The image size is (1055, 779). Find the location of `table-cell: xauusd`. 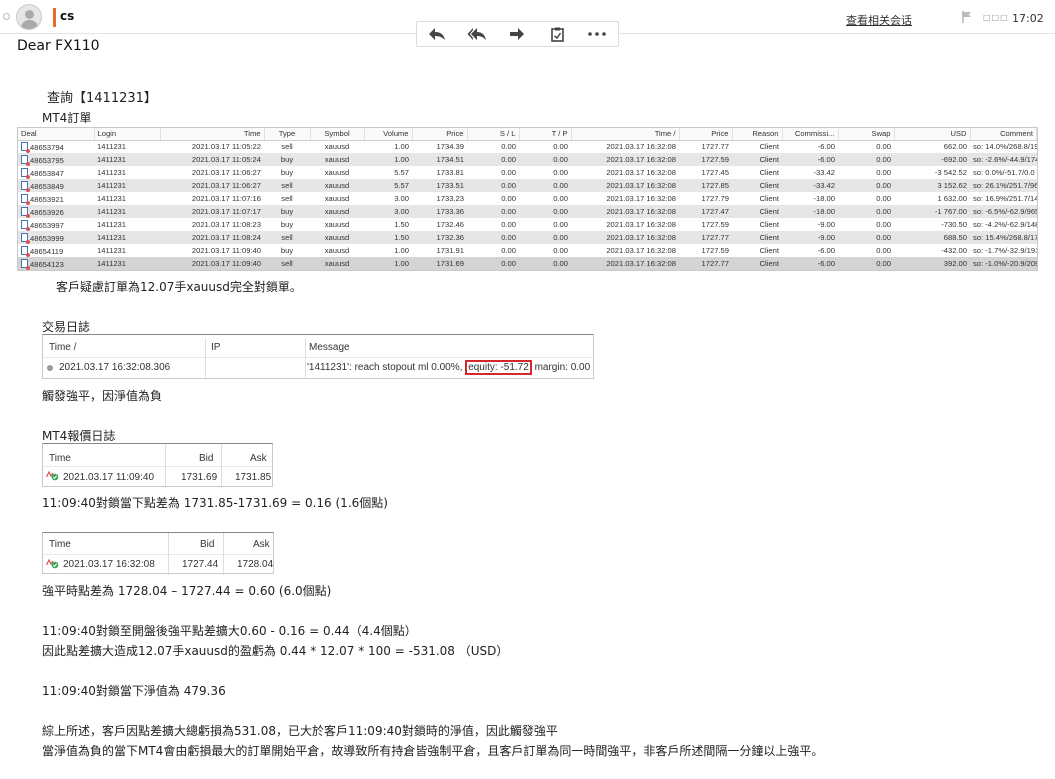

table-cell: xauusd is located at coordinates (337, 147).